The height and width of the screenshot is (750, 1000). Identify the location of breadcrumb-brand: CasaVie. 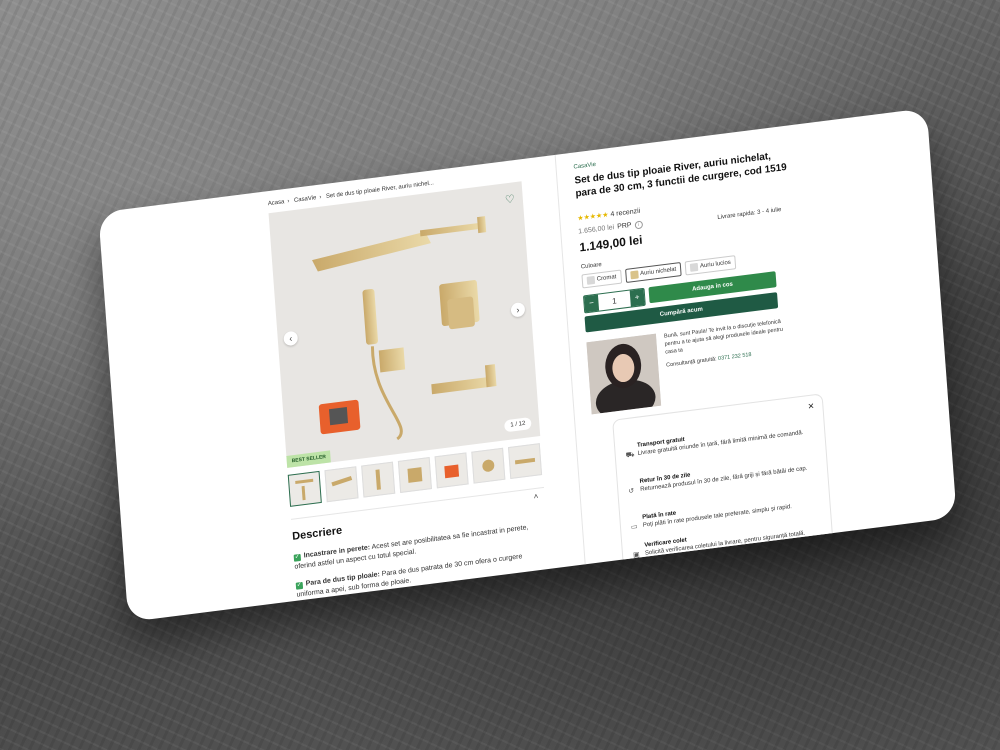
(305, 199).